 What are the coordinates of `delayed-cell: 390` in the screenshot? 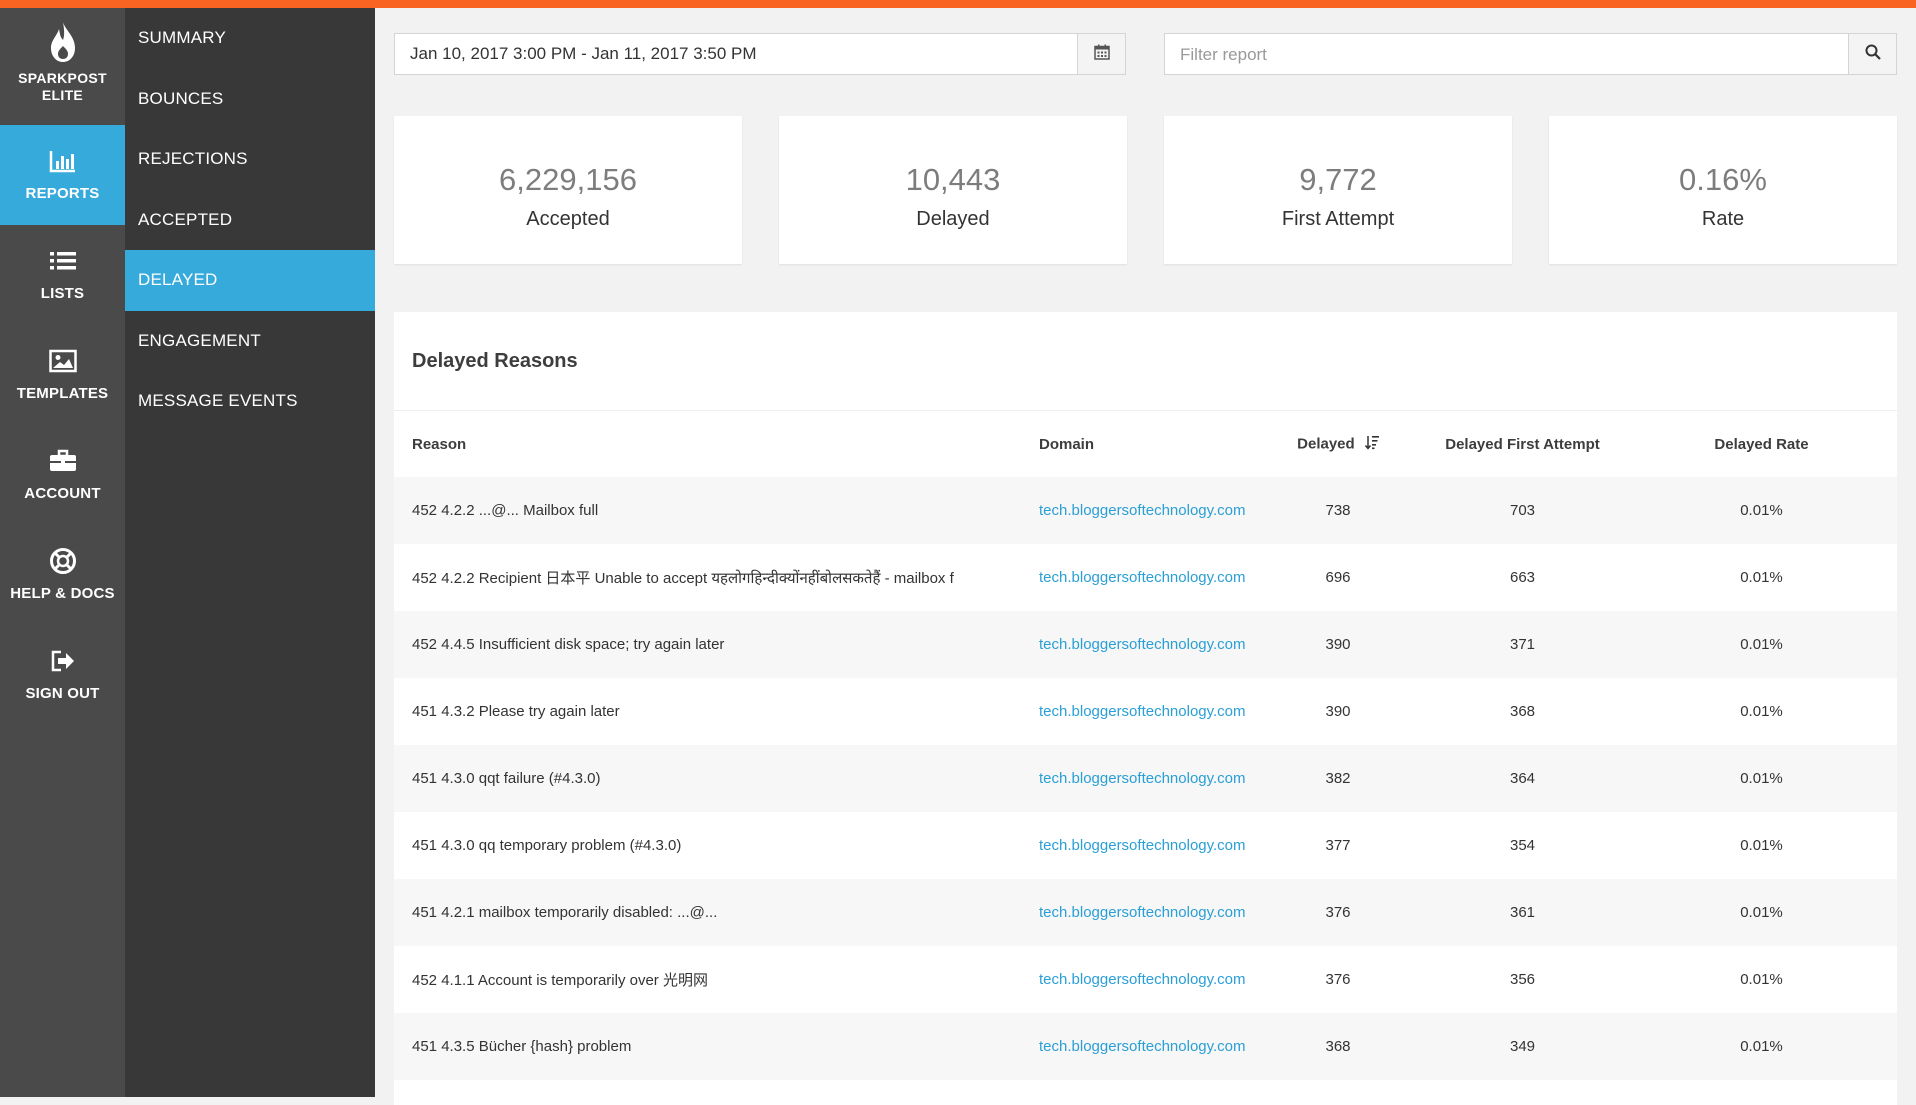 It's located at (1338, 644).